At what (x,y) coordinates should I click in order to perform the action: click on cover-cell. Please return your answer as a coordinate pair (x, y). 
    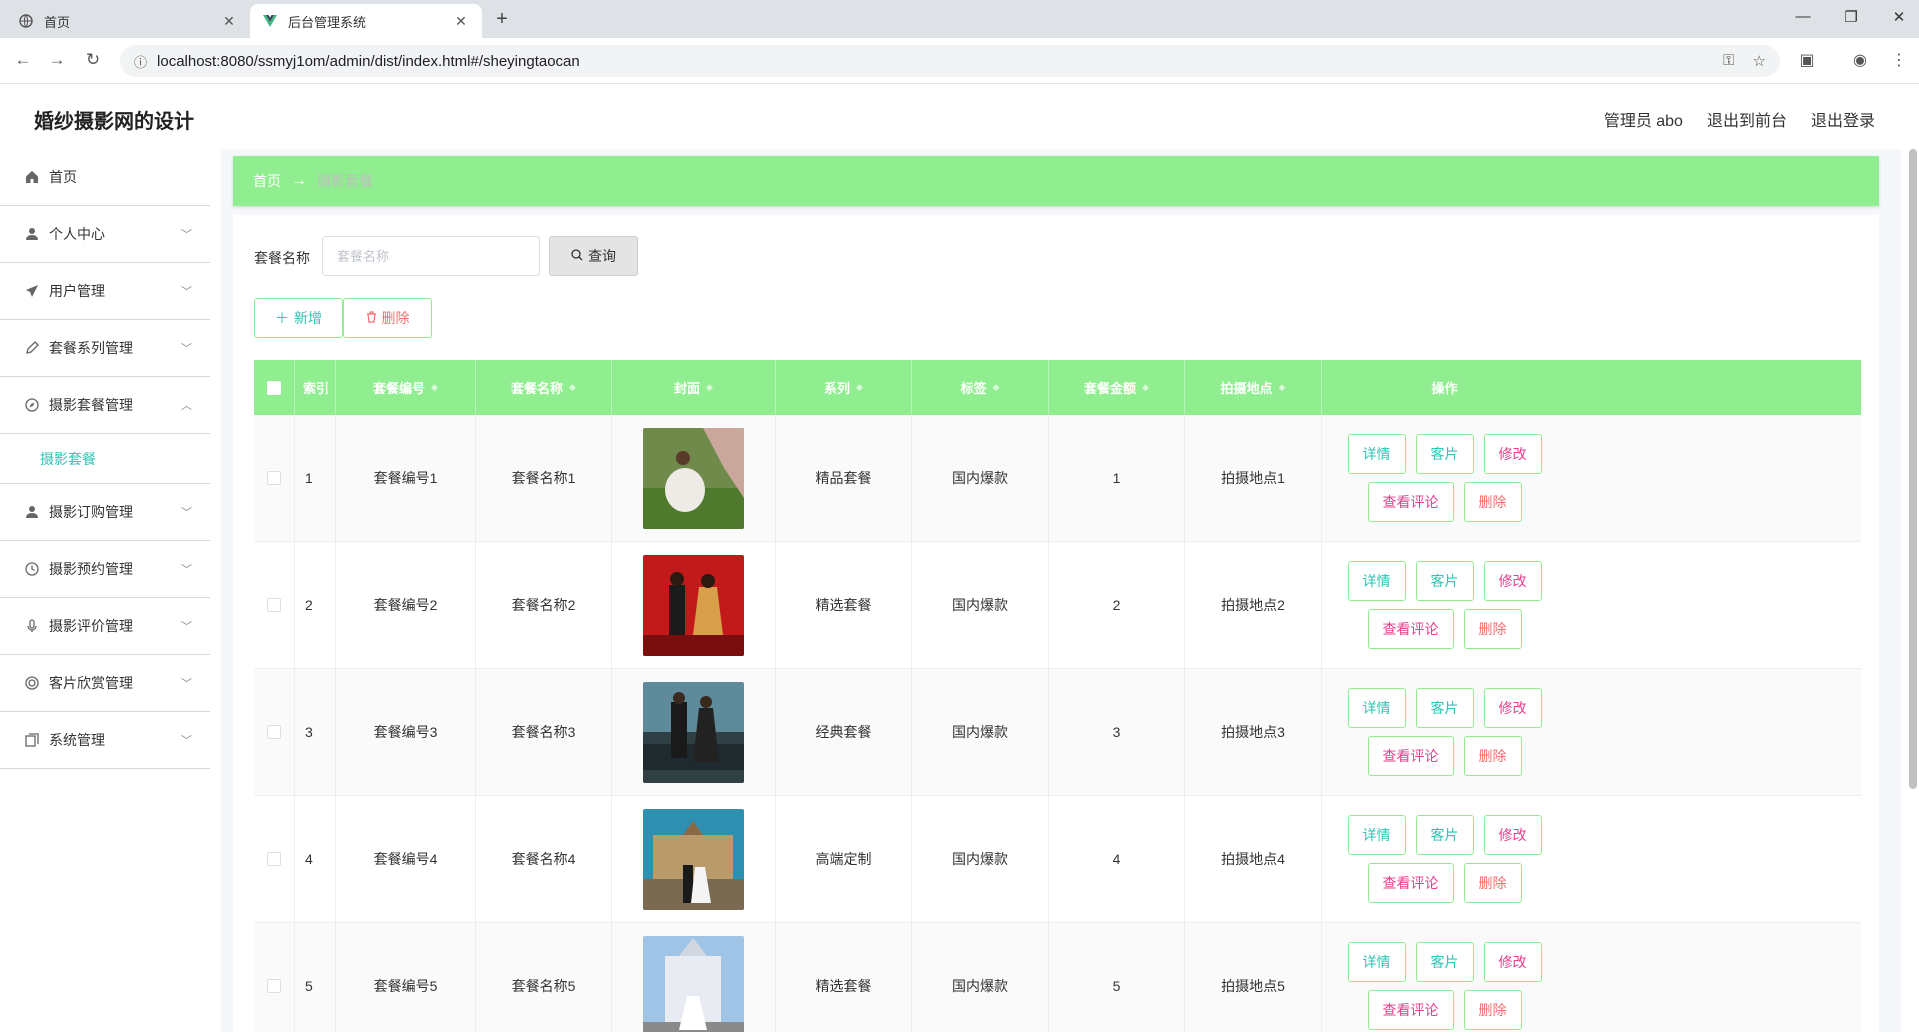
    Looking at the image, I should click on (694, 859).